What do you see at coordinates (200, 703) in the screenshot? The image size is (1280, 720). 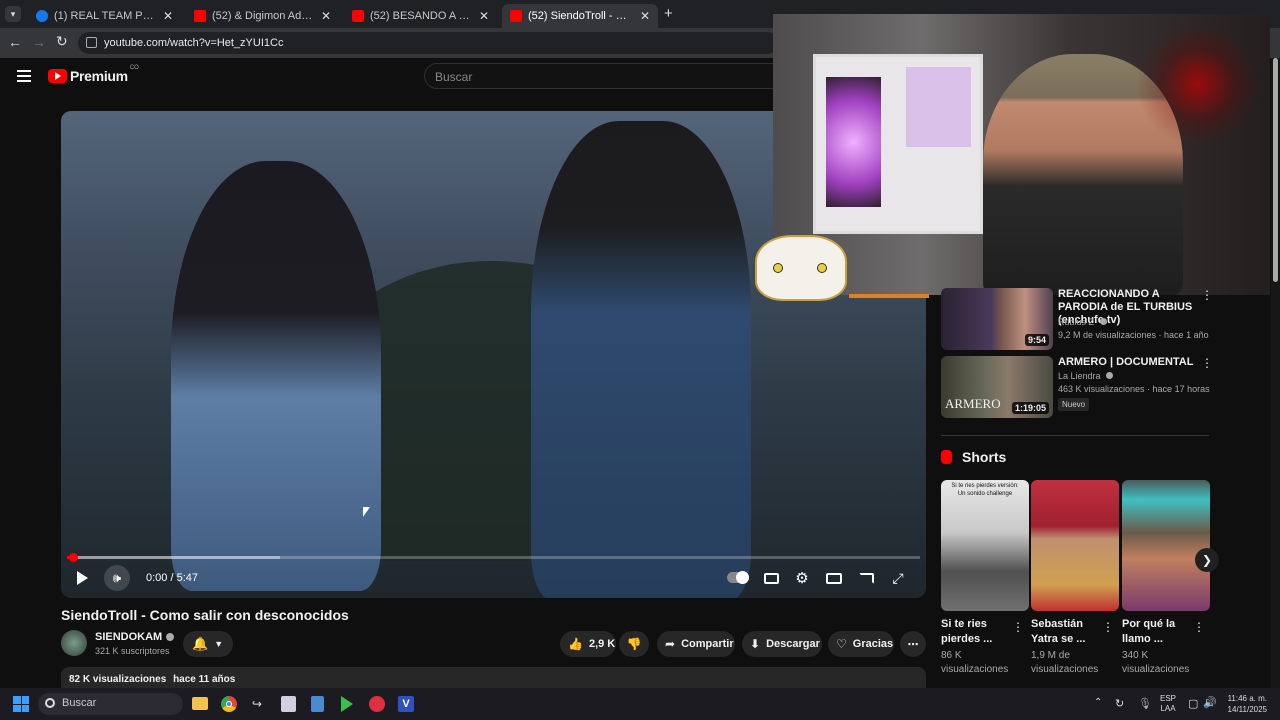 I see `file-explorer-icon` at bounding box center [200, 703].